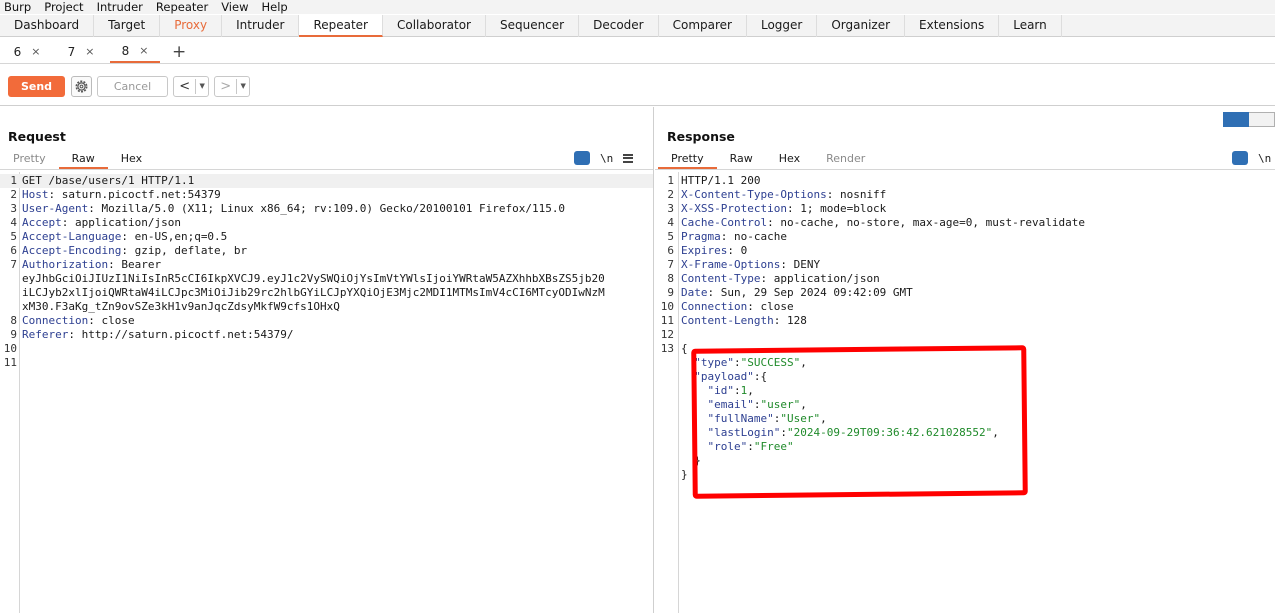 The height and width of the screenshot is (613, 1275). I want to click on split-view-icon, so click(1236, 119).